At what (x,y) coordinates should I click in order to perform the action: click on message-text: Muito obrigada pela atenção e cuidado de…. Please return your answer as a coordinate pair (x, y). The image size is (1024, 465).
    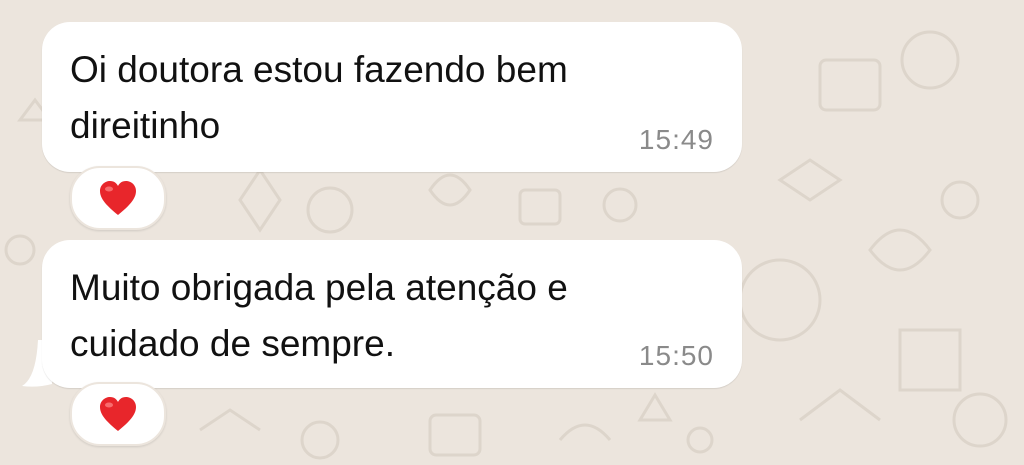
    Looking at the image, I should click on (319, 315).